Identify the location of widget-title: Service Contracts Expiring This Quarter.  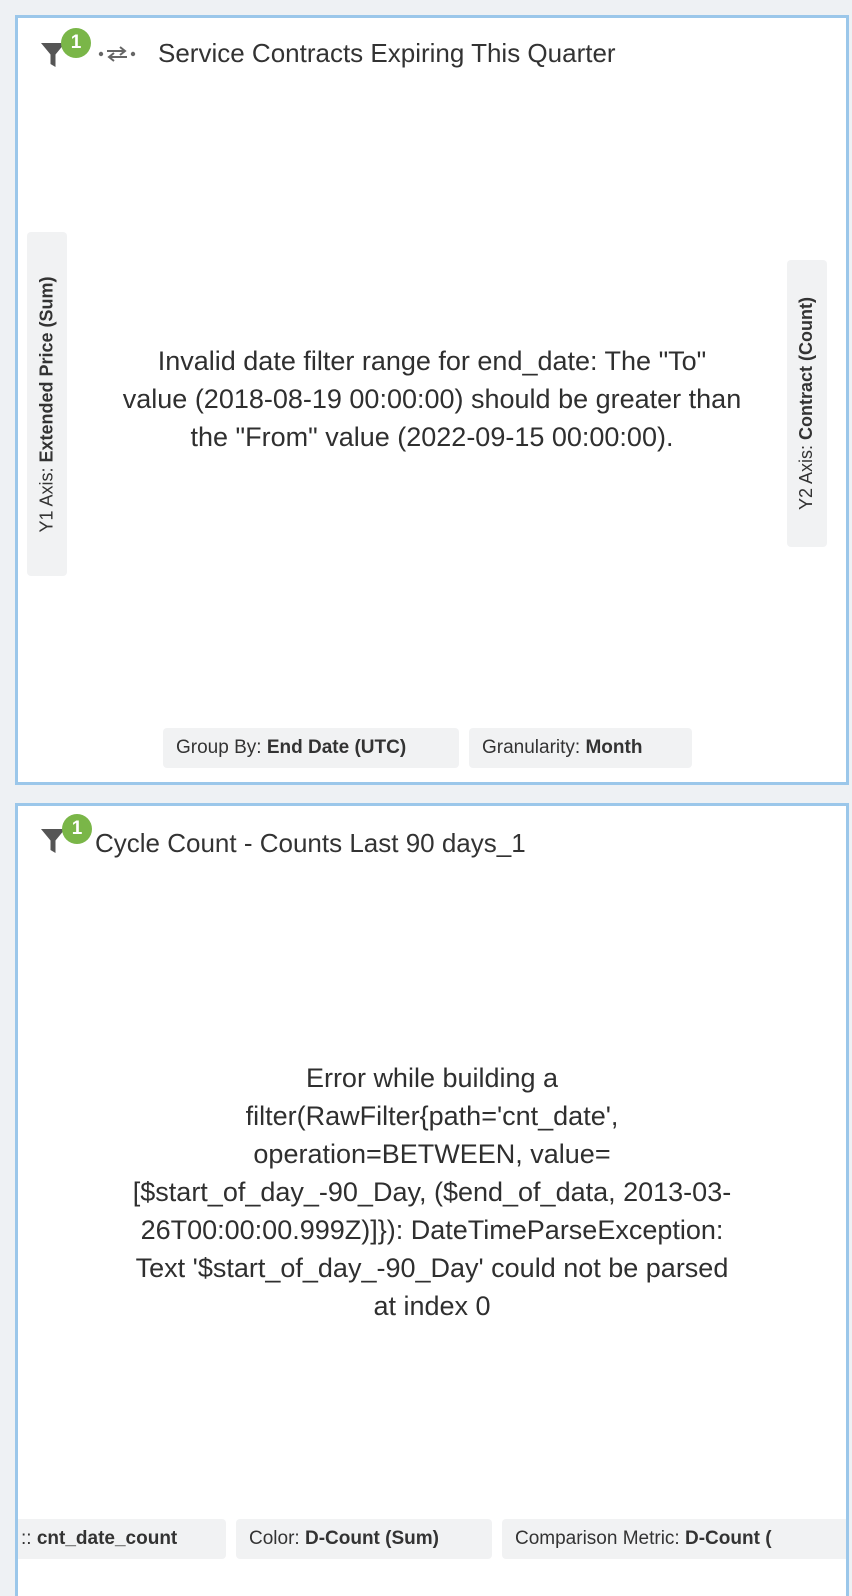
(387, 53).